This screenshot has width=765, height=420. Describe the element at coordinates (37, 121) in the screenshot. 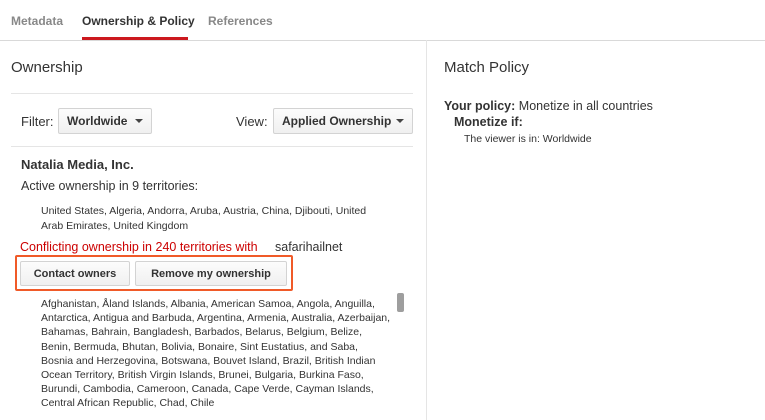

I see `filter-label: Filter:` at that location.